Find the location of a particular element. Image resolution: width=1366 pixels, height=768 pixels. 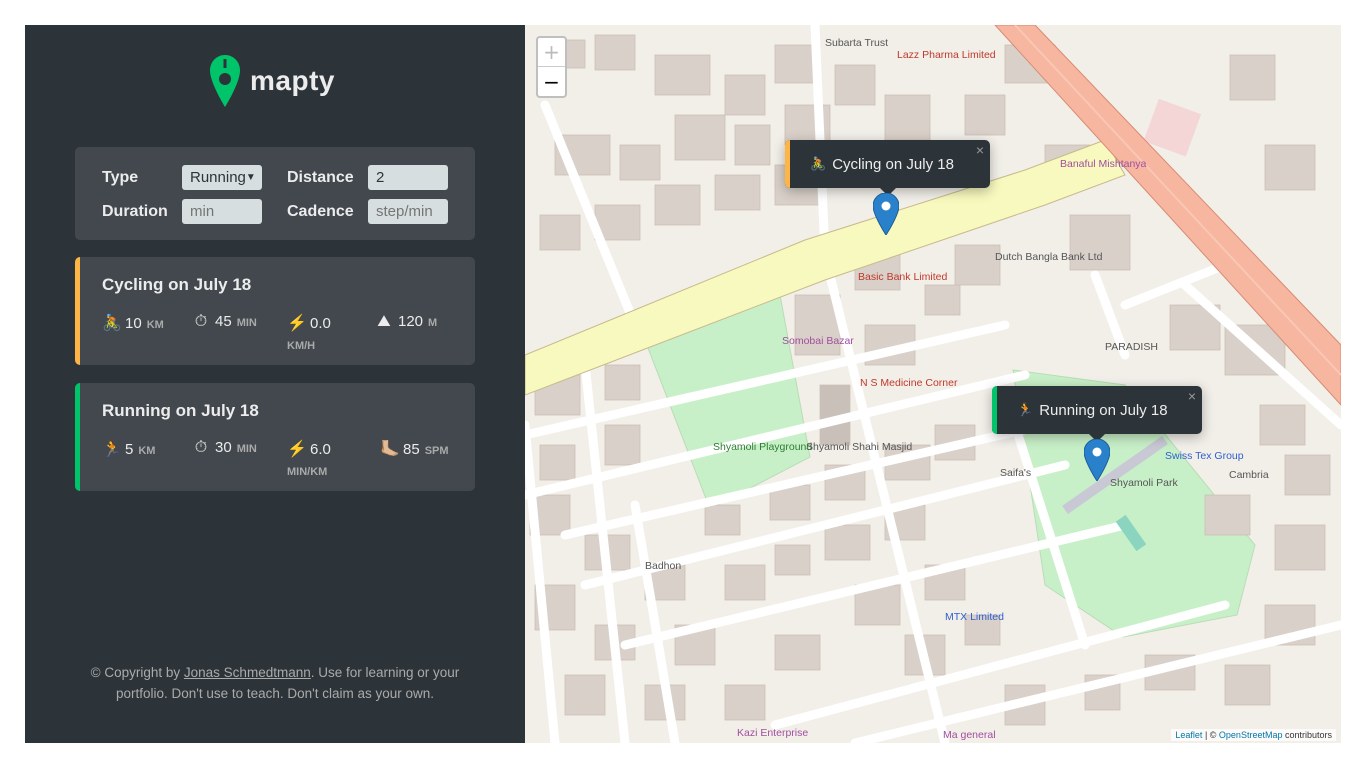

form-row-cadence: Cadence is located at coordinates (367, 211).